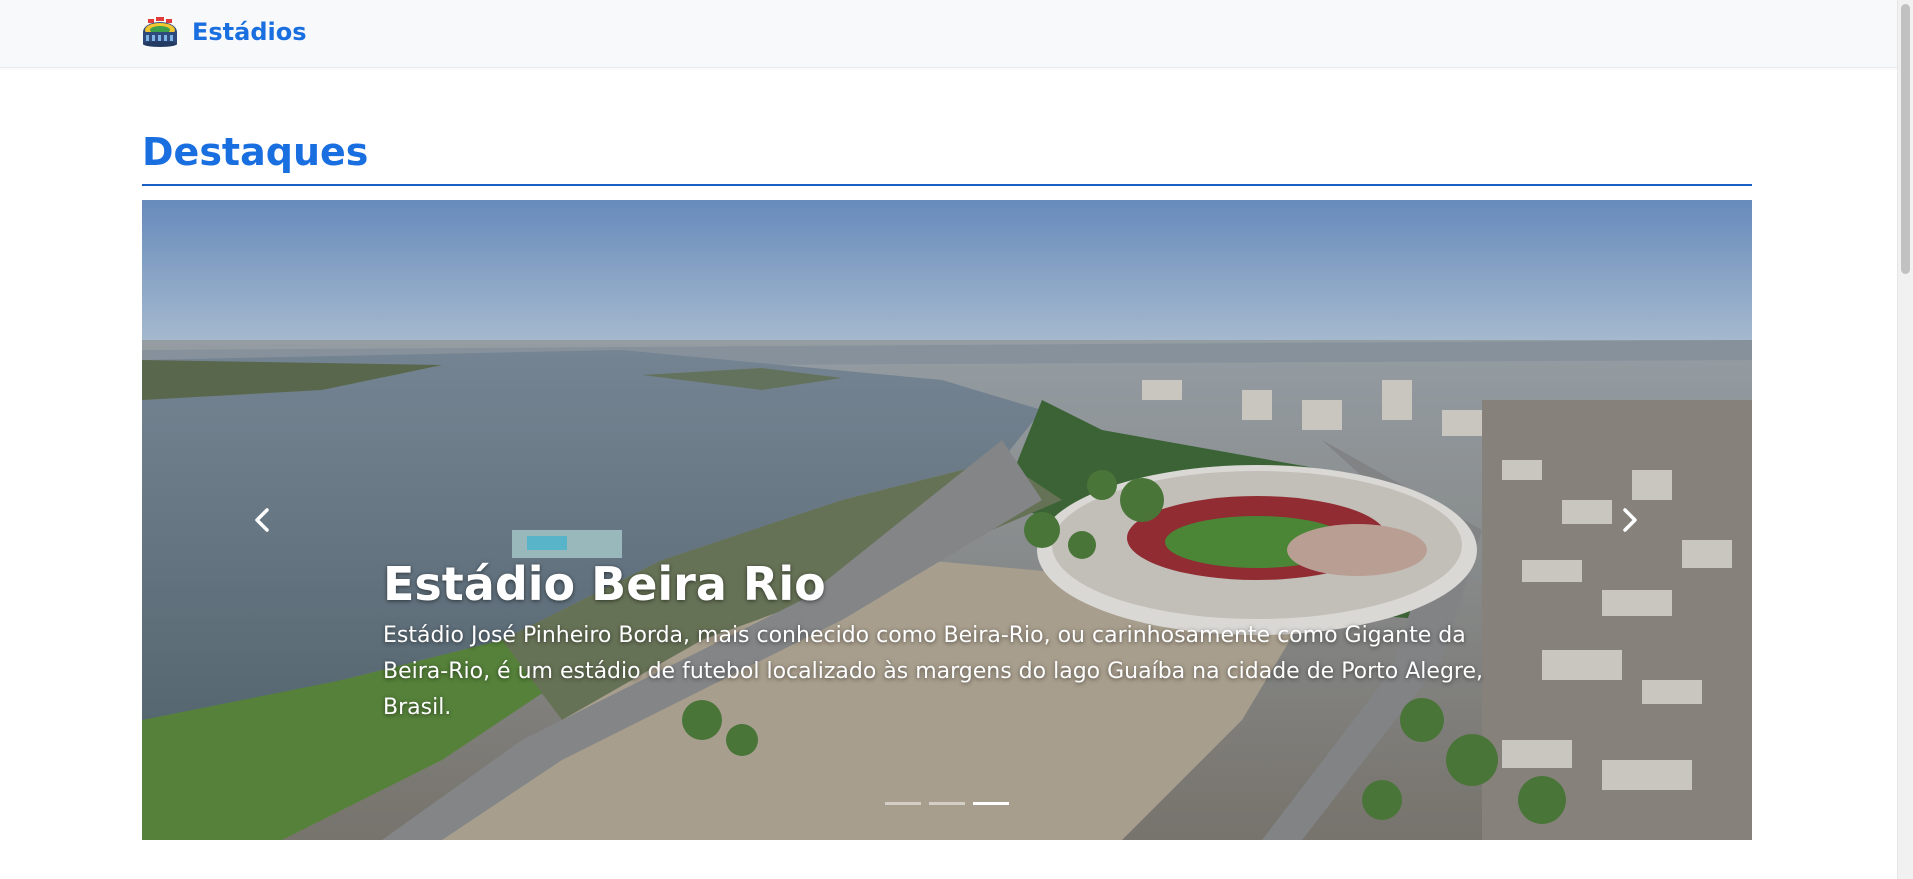  I want to click on page-scrollbar, so click(1905, 439).